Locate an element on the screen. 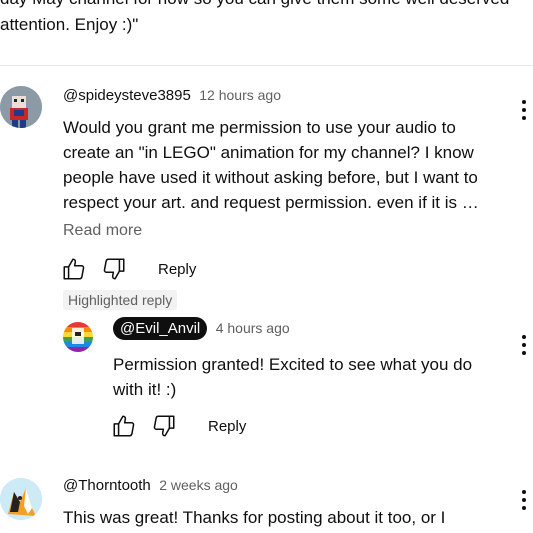 This screenshot has width=533, height=533. creator-badge: @Evil_Anvil is located at coordinates (160, 328).